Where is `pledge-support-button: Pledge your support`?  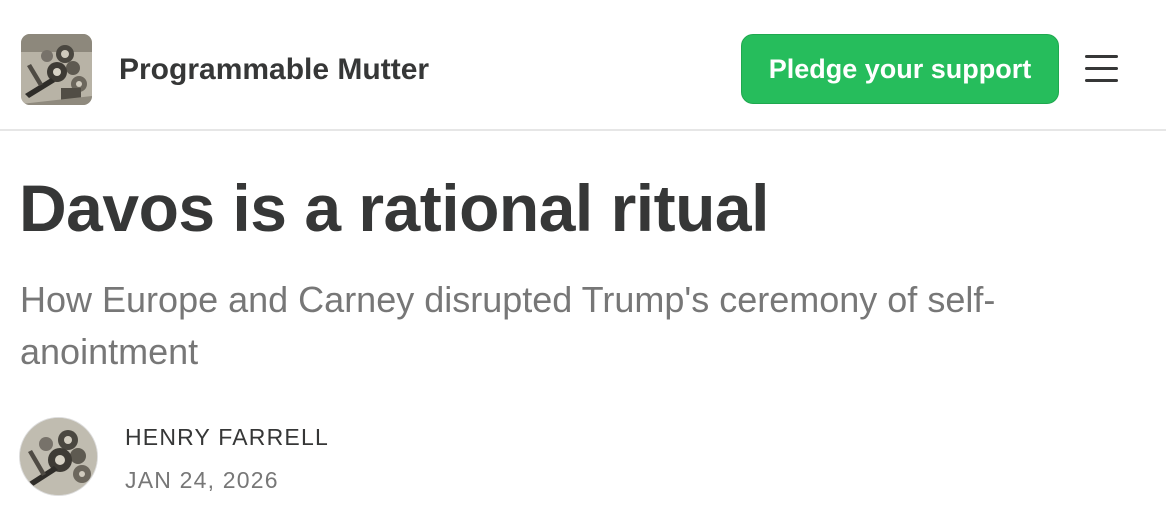 pledge-support-button: Pledge your support is located at coordinates (900, 69).